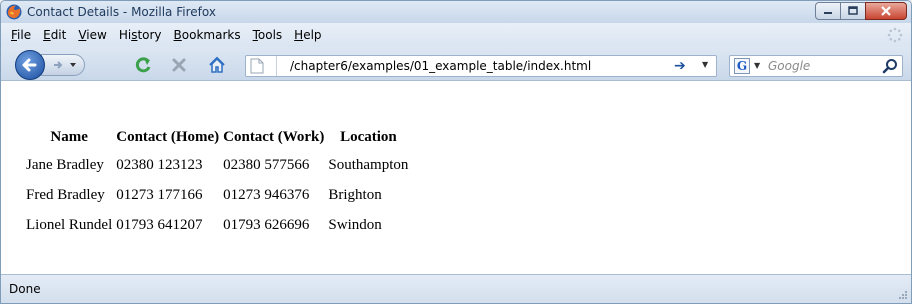  I want to click on close-icon, so click(886, 11).